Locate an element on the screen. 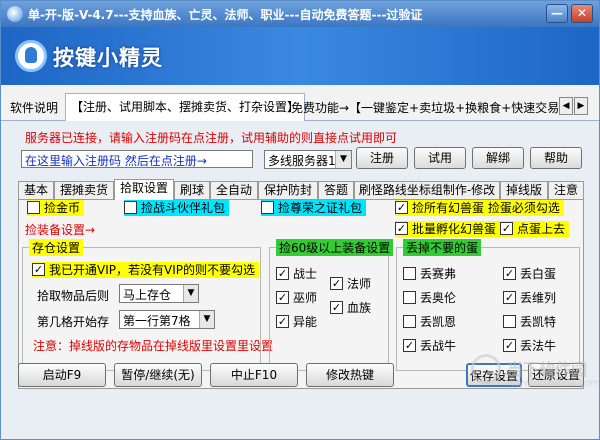  tab-offline-version: 掉线版 is located at coordinates (524, 190).